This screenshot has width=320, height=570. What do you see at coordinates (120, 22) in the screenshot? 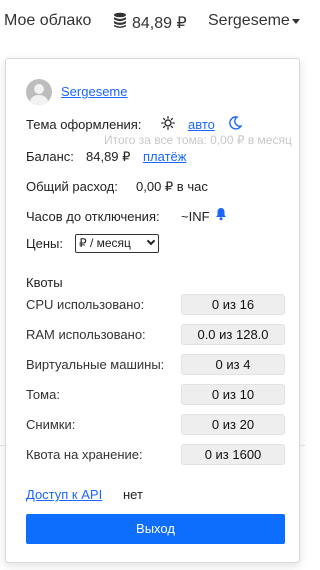
I see `coins-icon` at bounding box center [120, 22].